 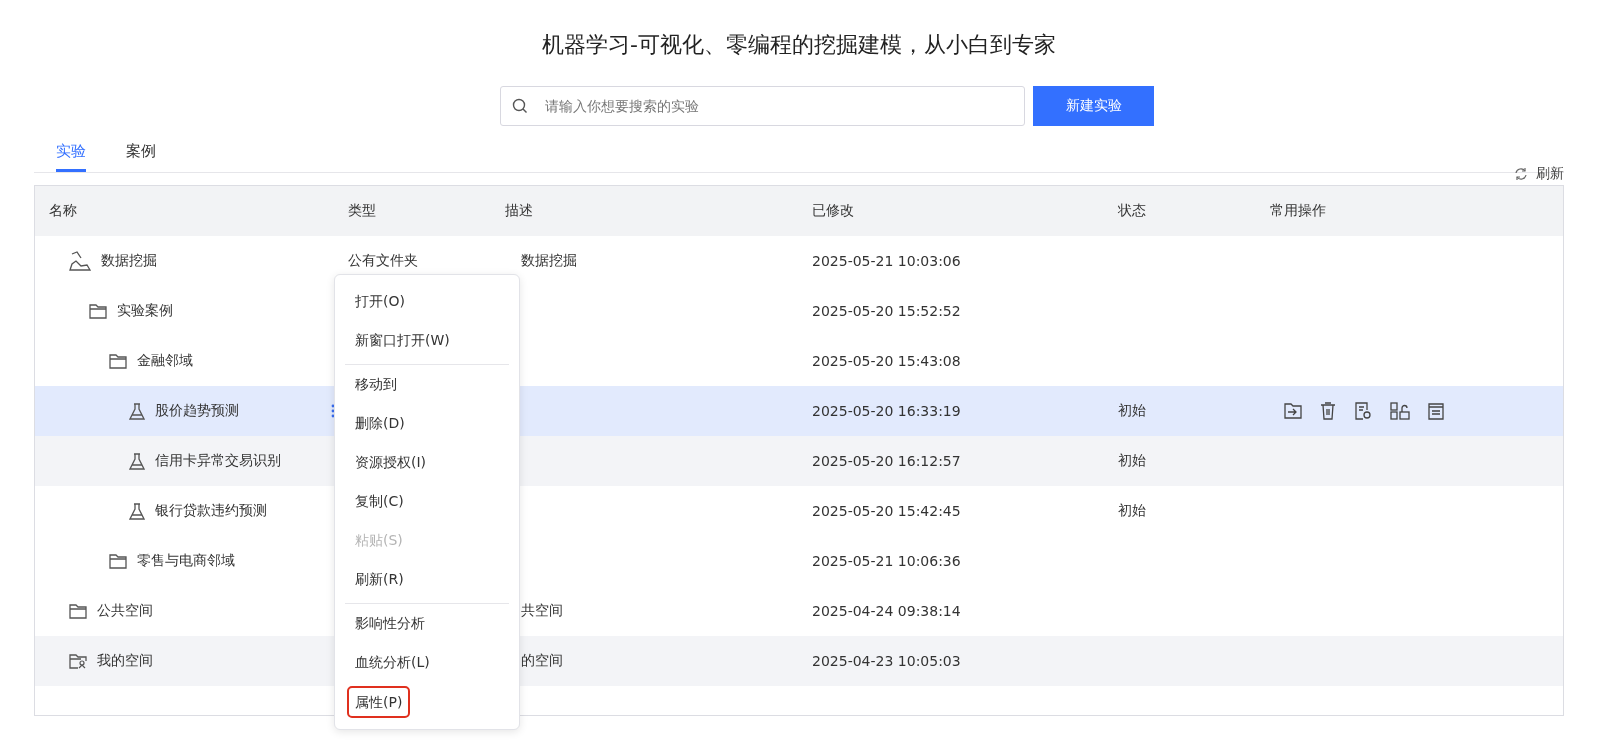 What do you see at coordinates (833, 211) in the screenshot?
I see `column-header: 已修改` at bounding box center [833, 211].